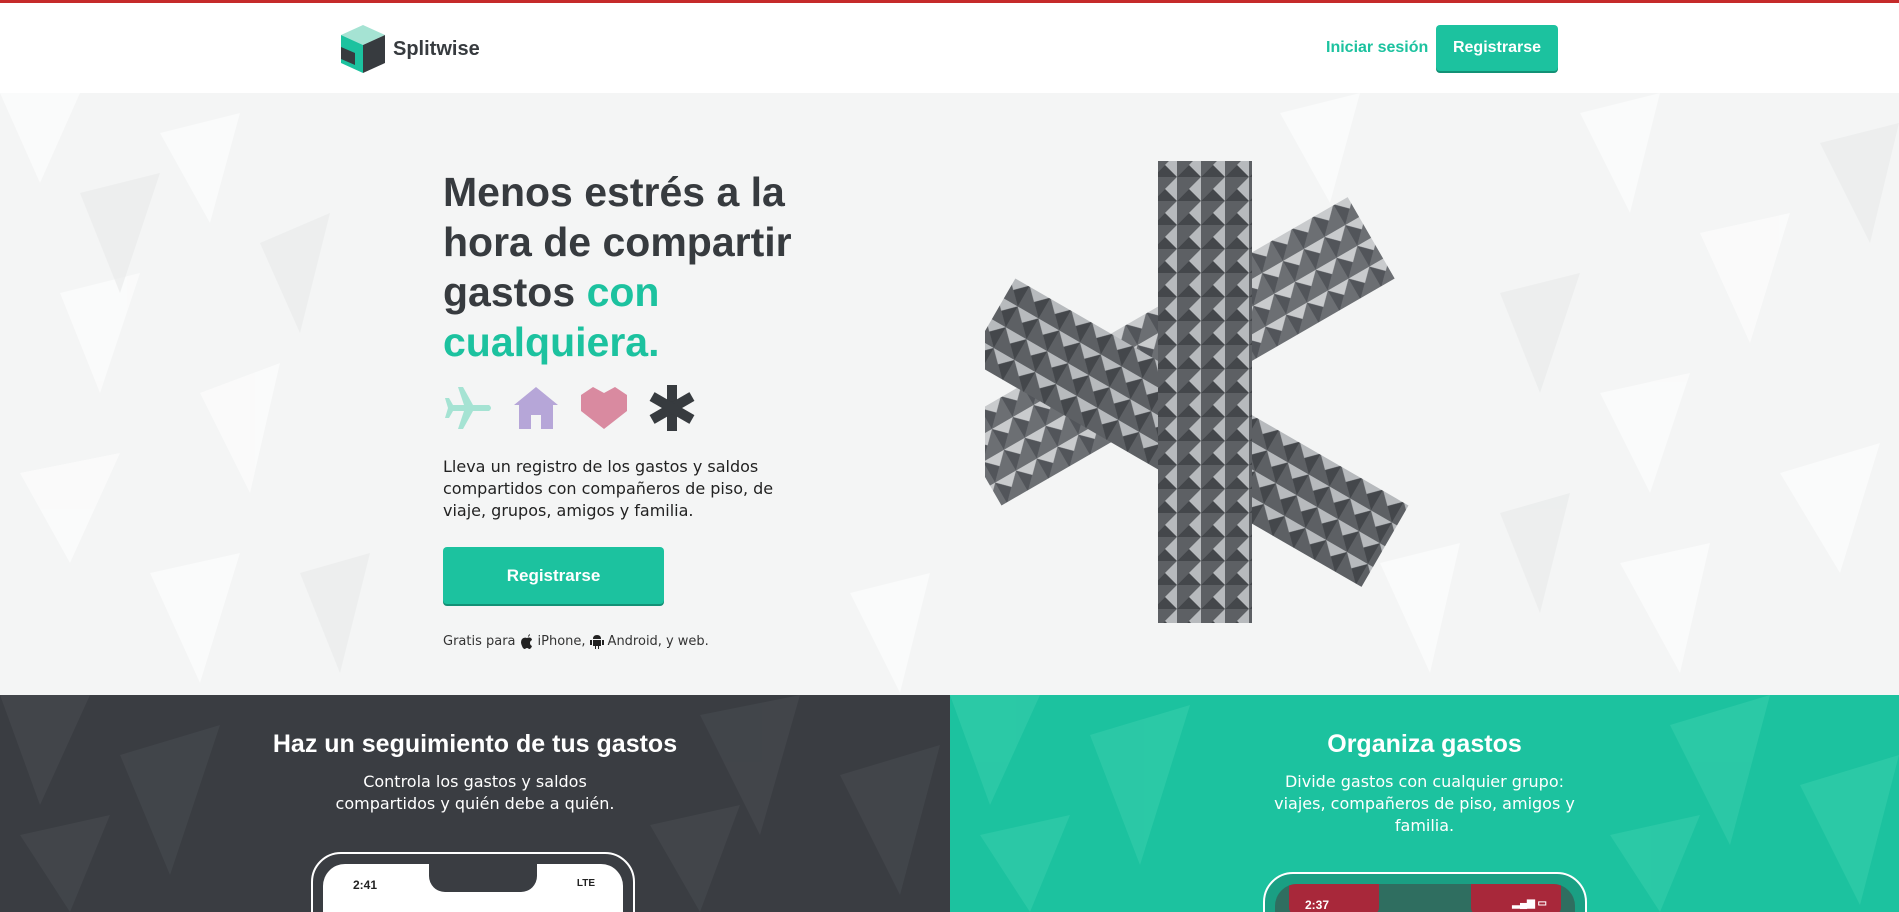  What do you see at coordinates (672, 408) in the screenshot?
I see `asterisk-icon` at bounding box center [672, 408].